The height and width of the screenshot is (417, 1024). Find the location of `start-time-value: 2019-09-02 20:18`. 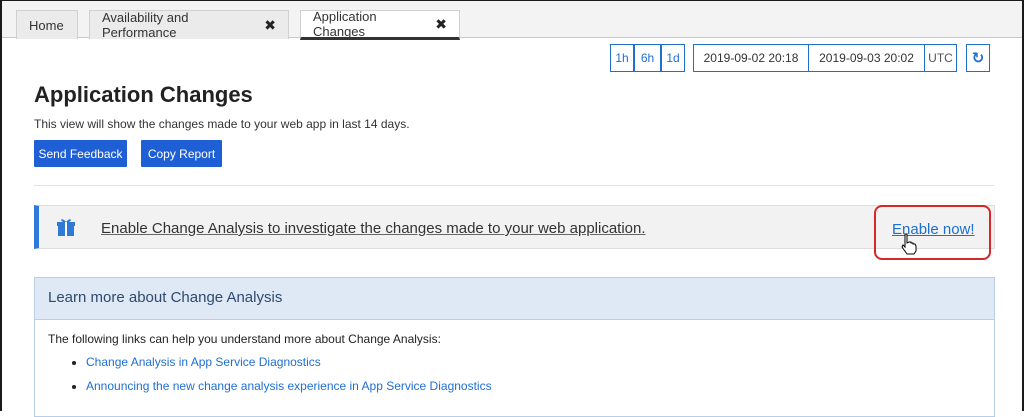

start-time-value: 2019-09-02 20:18 is located at coordinates (751, 58).